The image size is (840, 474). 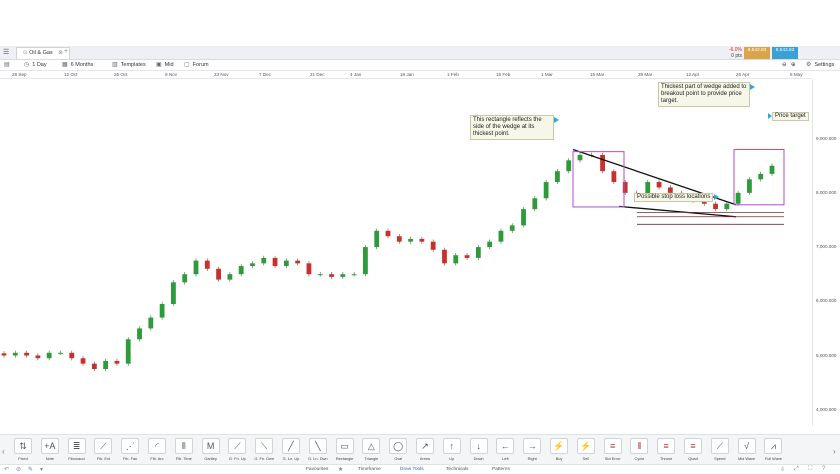 I want to click on chart-type-icon: ▤, so click(x=8, y=65).